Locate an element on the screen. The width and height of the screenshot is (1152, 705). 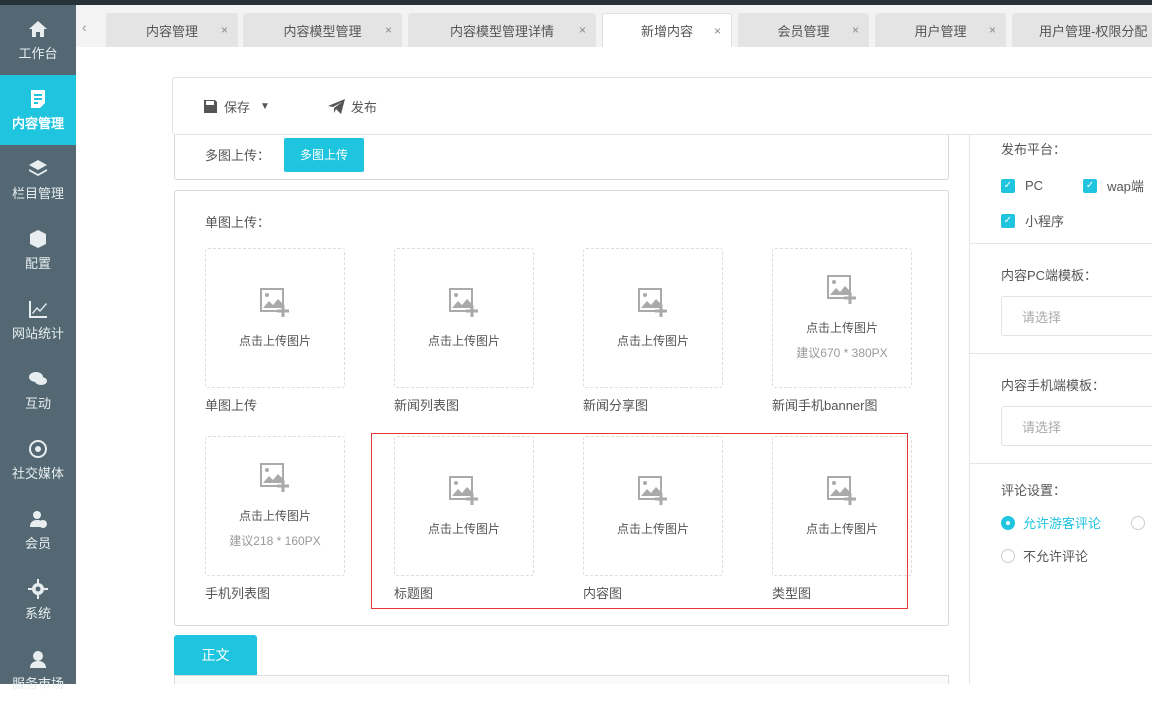
tab-user-permissions: 用户管理-权限分配 is located at coordinates (1082, 30).